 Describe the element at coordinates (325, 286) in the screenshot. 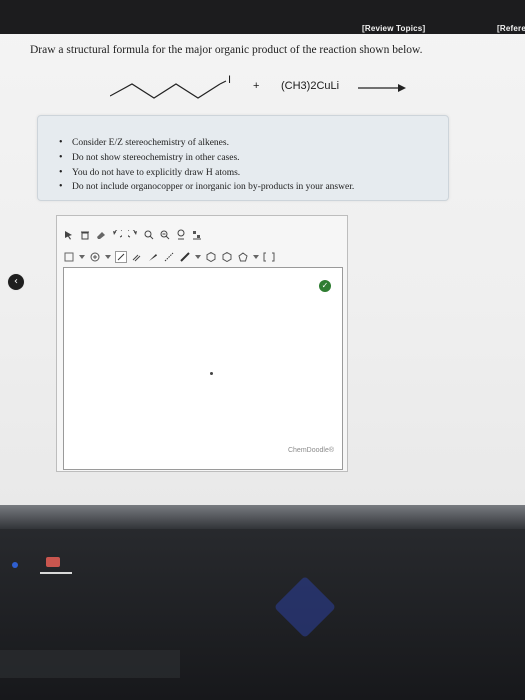

I see `check-icon: ✓` at that location.